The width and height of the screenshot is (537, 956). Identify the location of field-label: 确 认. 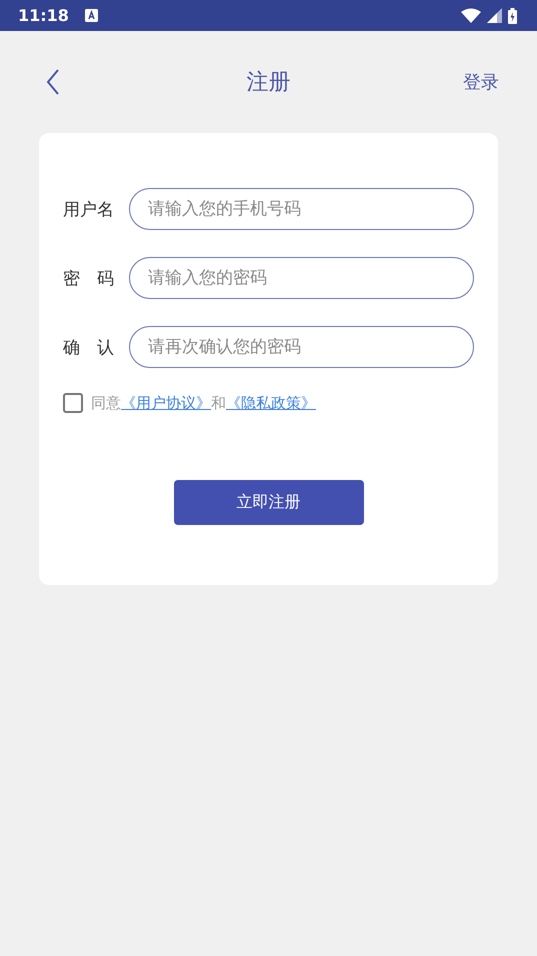
(89, 347).